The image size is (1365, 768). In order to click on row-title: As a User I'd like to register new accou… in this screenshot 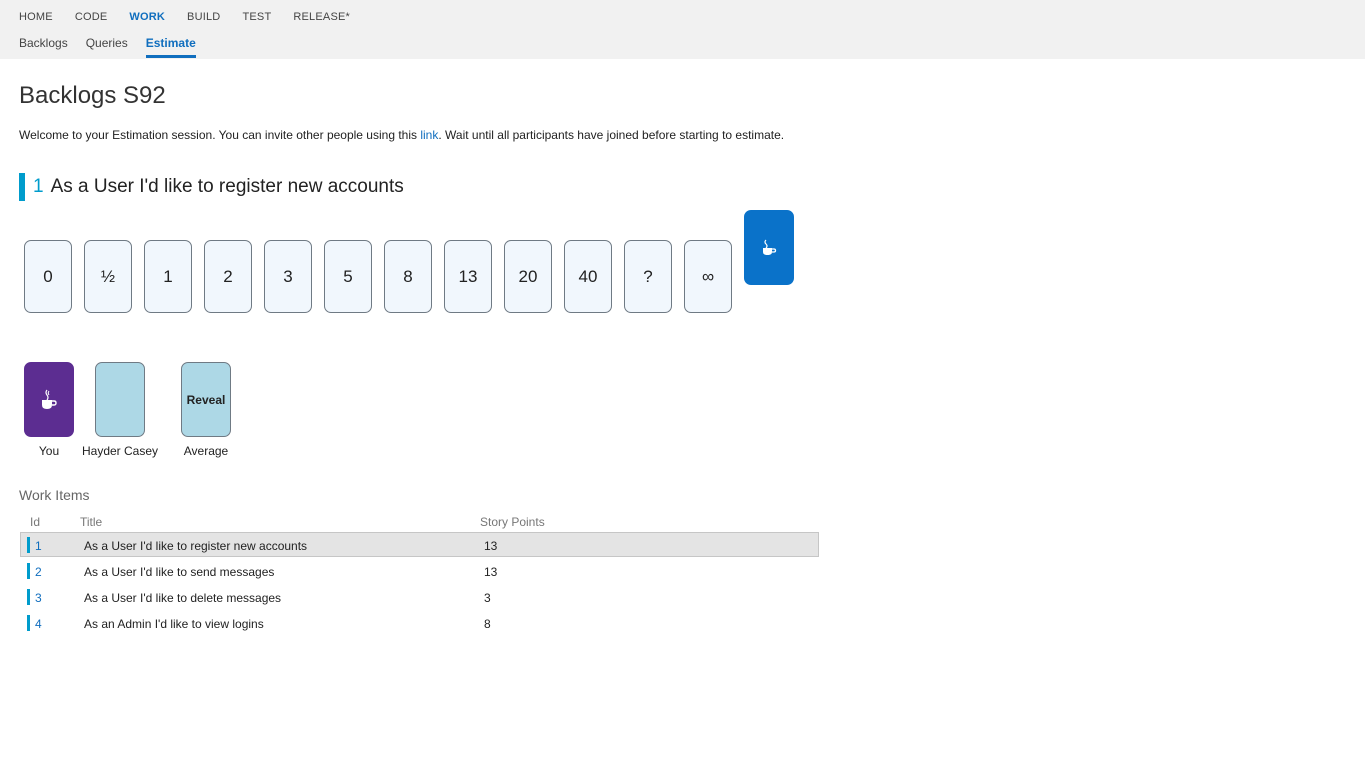, I will do `click(196, 546)`.